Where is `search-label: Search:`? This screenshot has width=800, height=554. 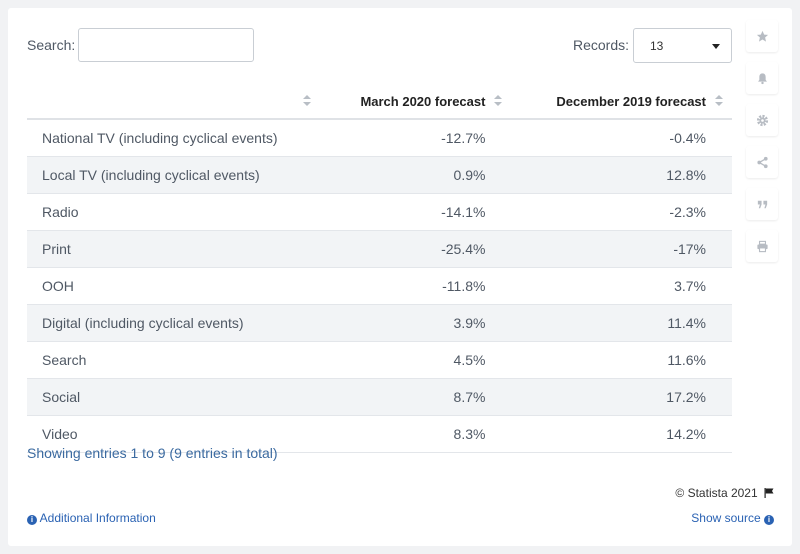 search-label: Search: is located at coordinates (51, 45).